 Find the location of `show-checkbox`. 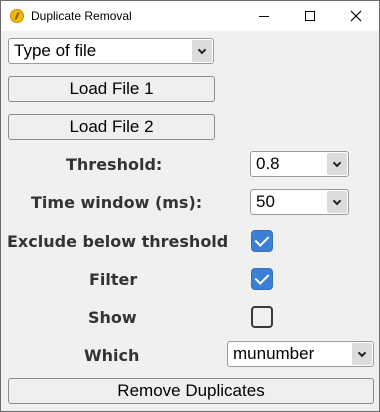

show-checkbox is located at coordinates (262, 317).